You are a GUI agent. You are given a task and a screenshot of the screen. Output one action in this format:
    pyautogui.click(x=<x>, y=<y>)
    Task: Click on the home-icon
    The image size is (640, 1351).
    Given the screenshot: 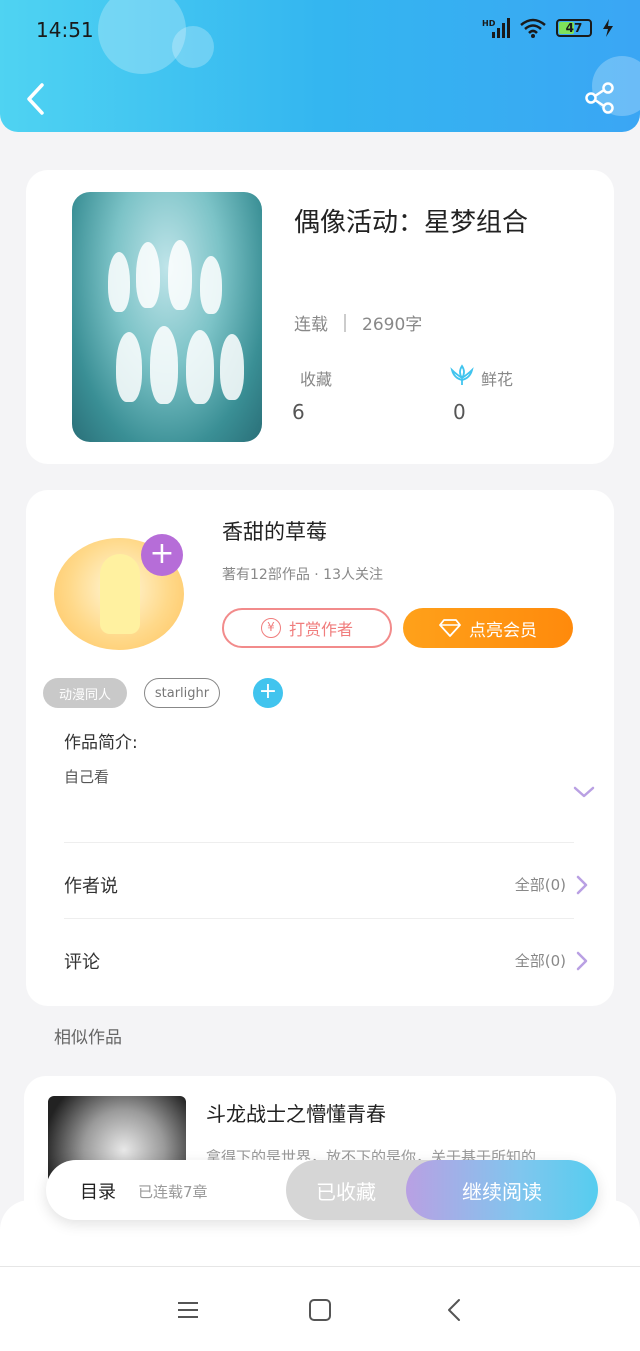 What is the action you would take?
    pyautogui.click(x=320, y=1310)
    